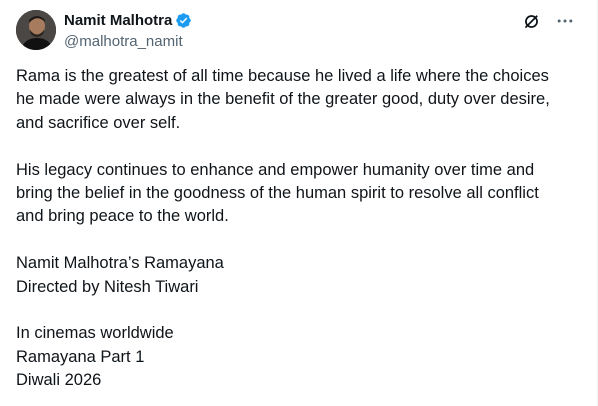  I want to click on avatar, so click(36, 30).